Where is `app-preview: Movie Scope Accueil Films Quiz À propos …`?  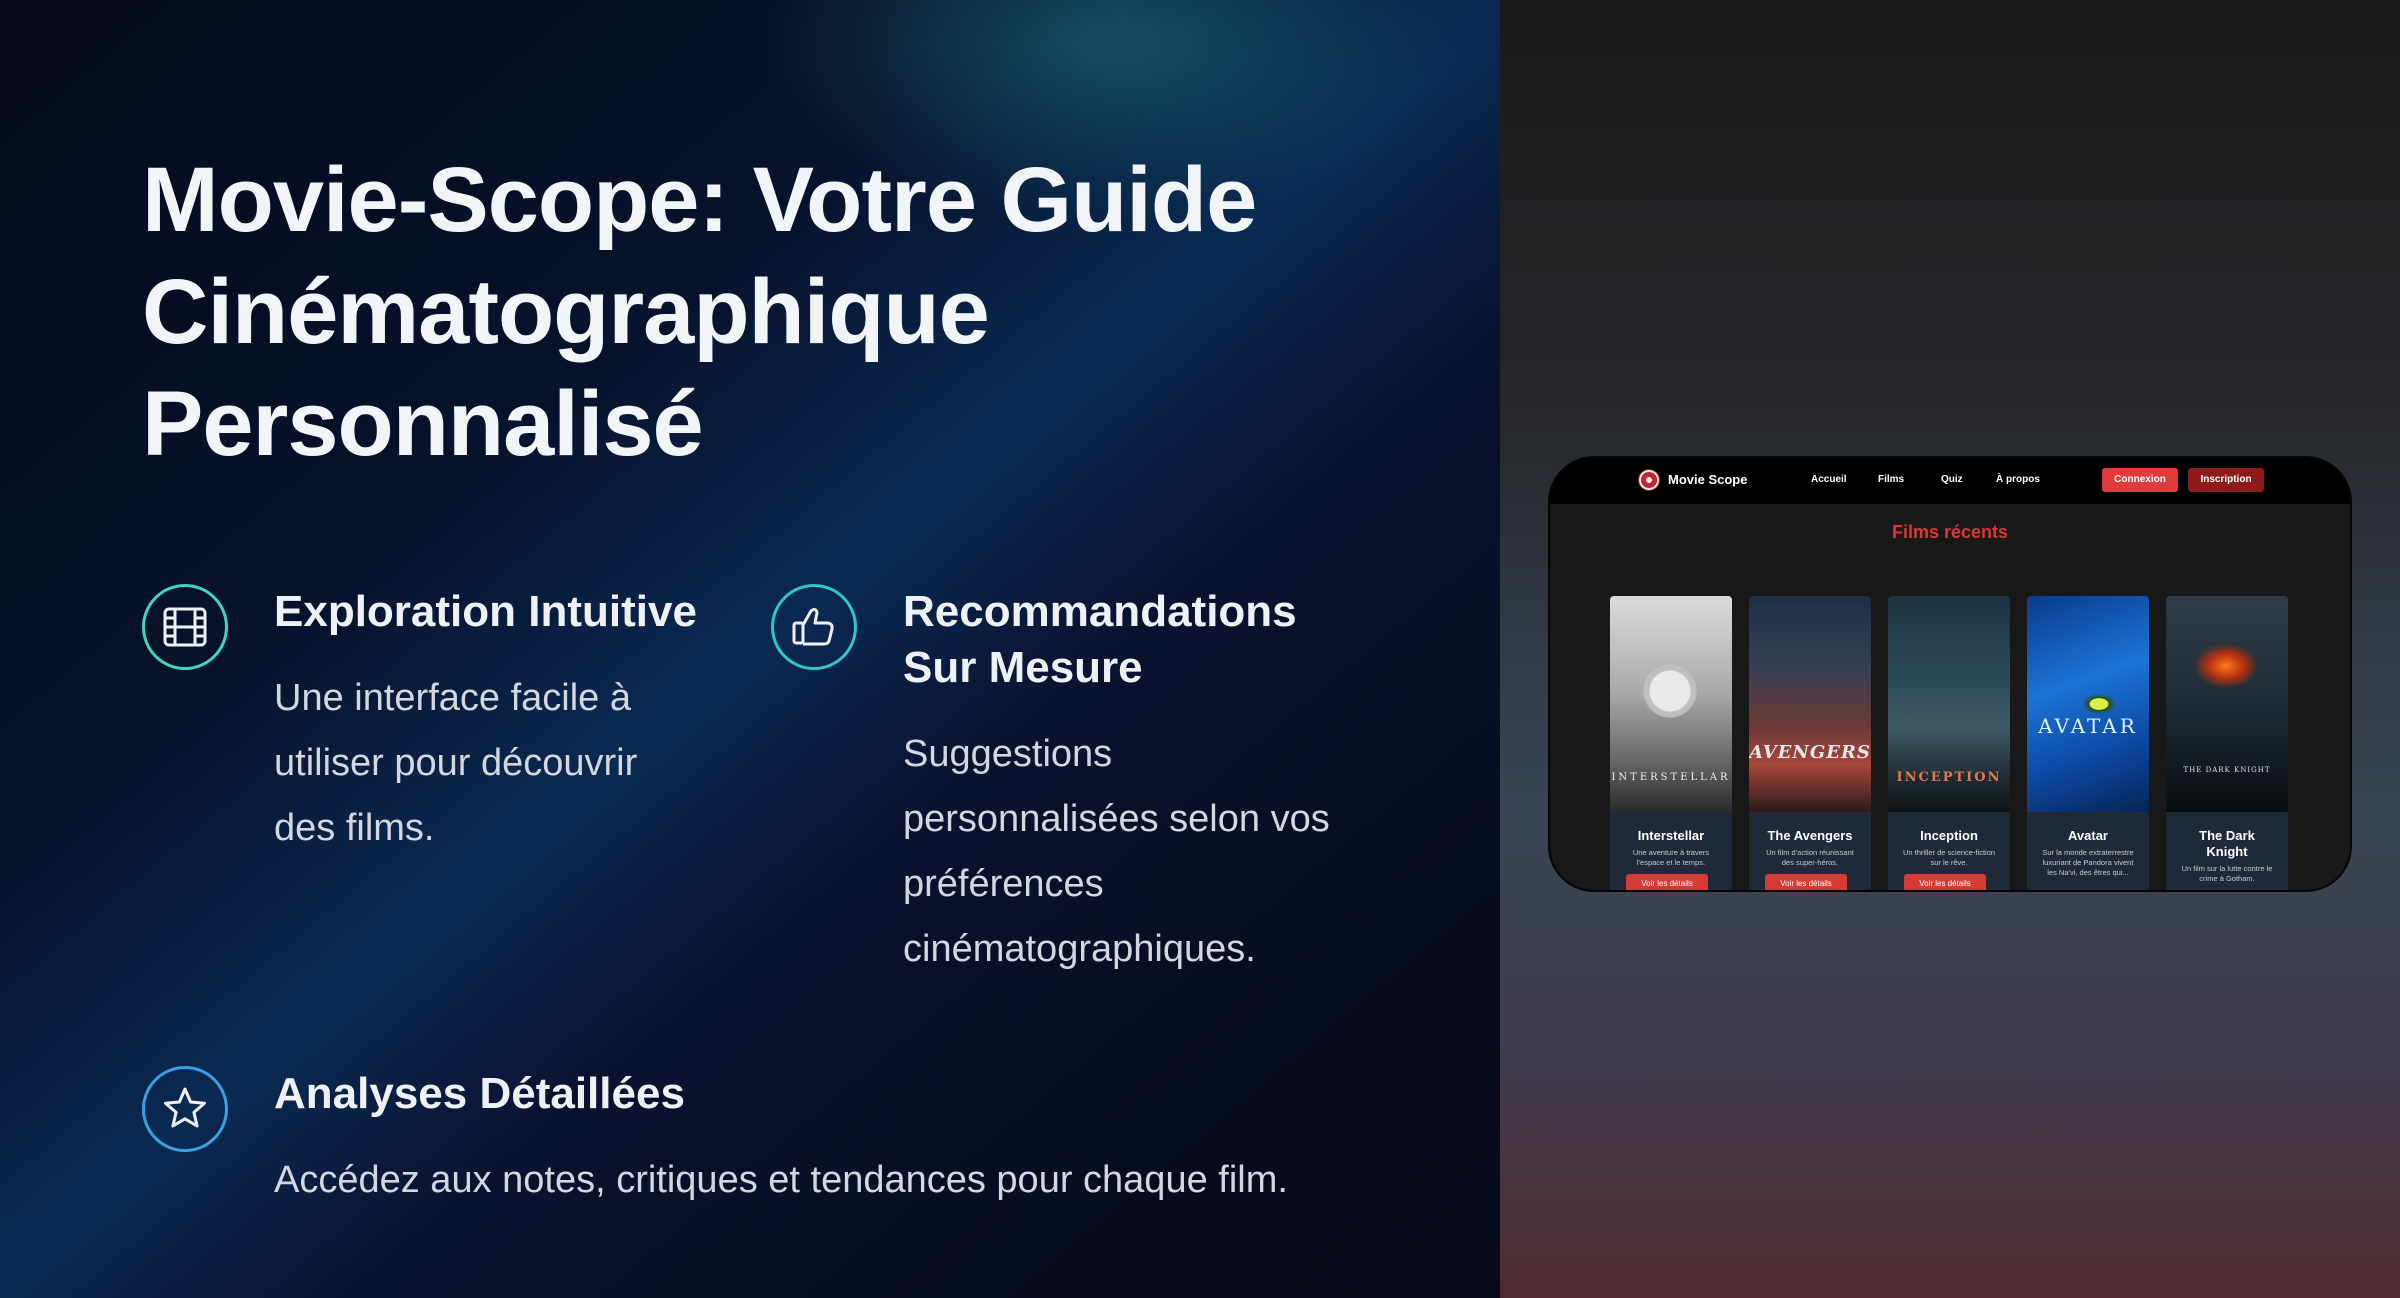
app-preview: Movie Scope Accueil Films Quiz À propos … is located at coordinates (1950, 674).